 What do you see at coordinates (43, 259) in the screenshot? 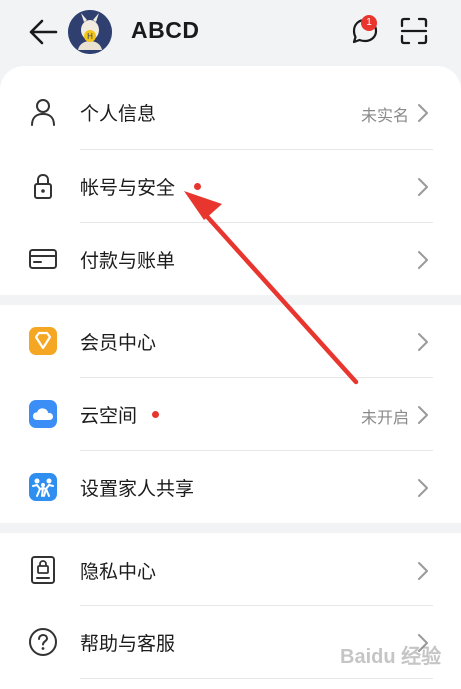
I see `card-icon` at bounding box center [43, 259].